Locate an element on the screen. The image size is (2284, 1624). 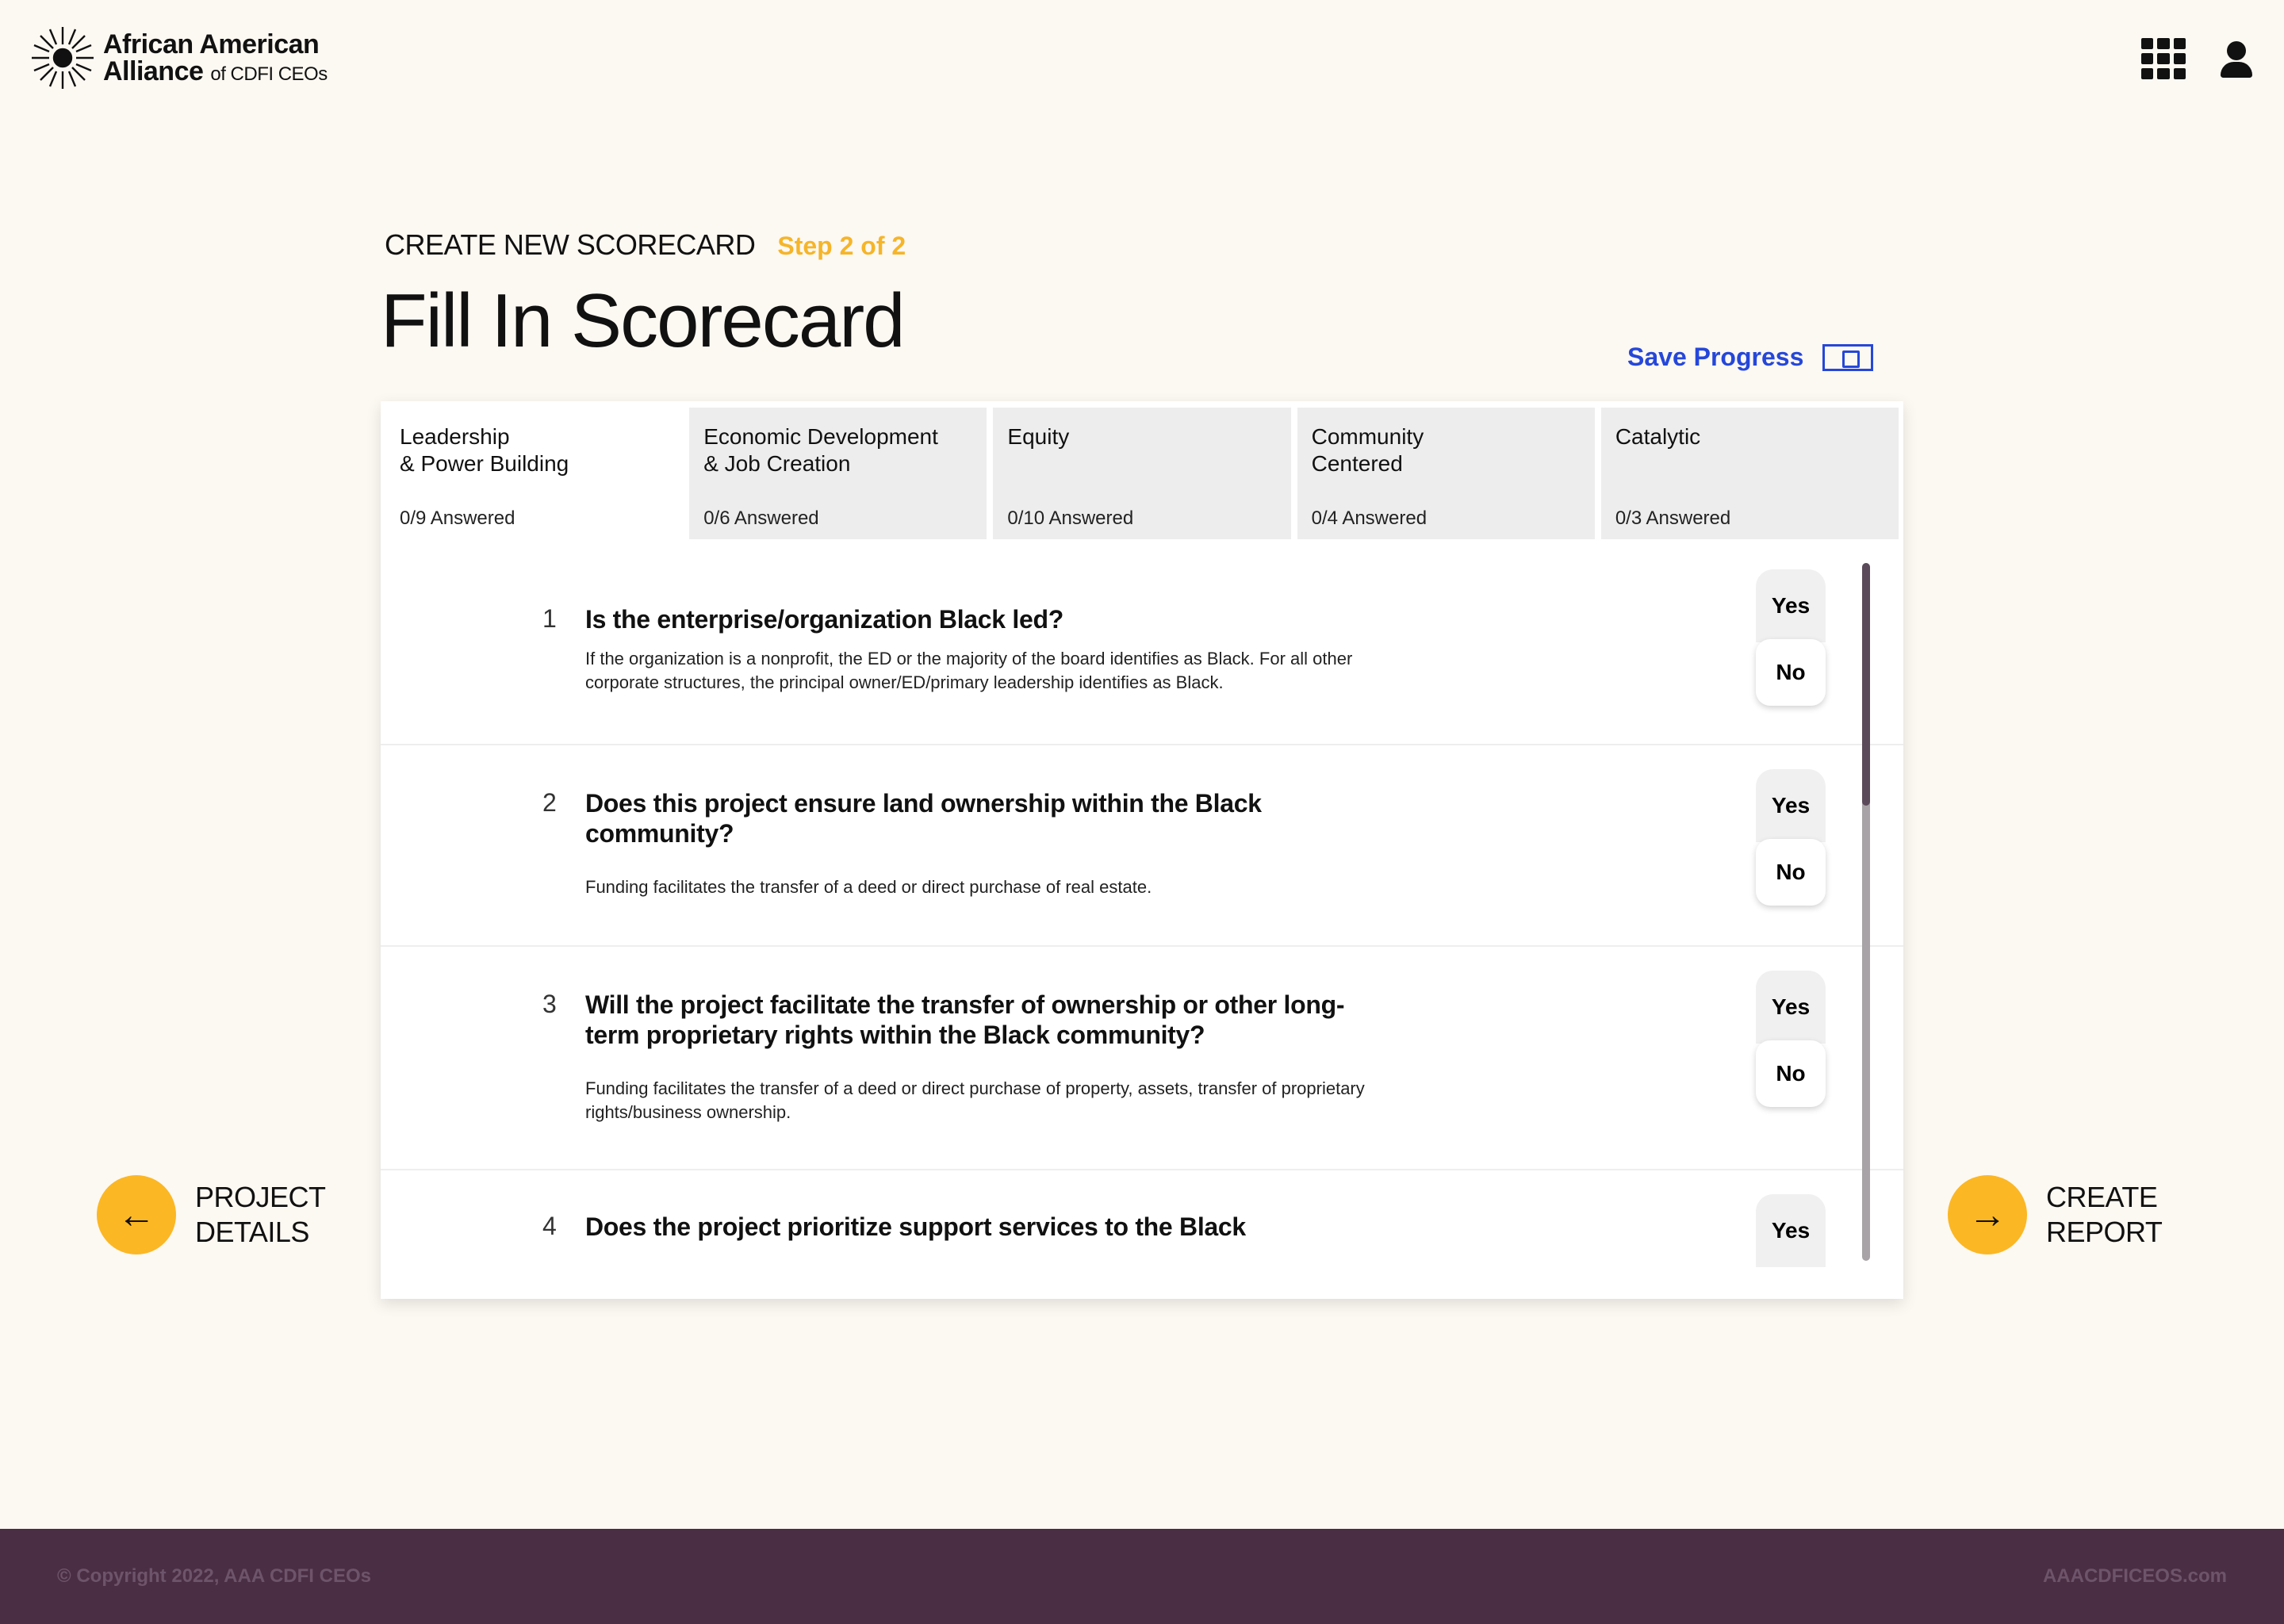
arrow-left-icon: ← is located at coordinates (136, 1214).